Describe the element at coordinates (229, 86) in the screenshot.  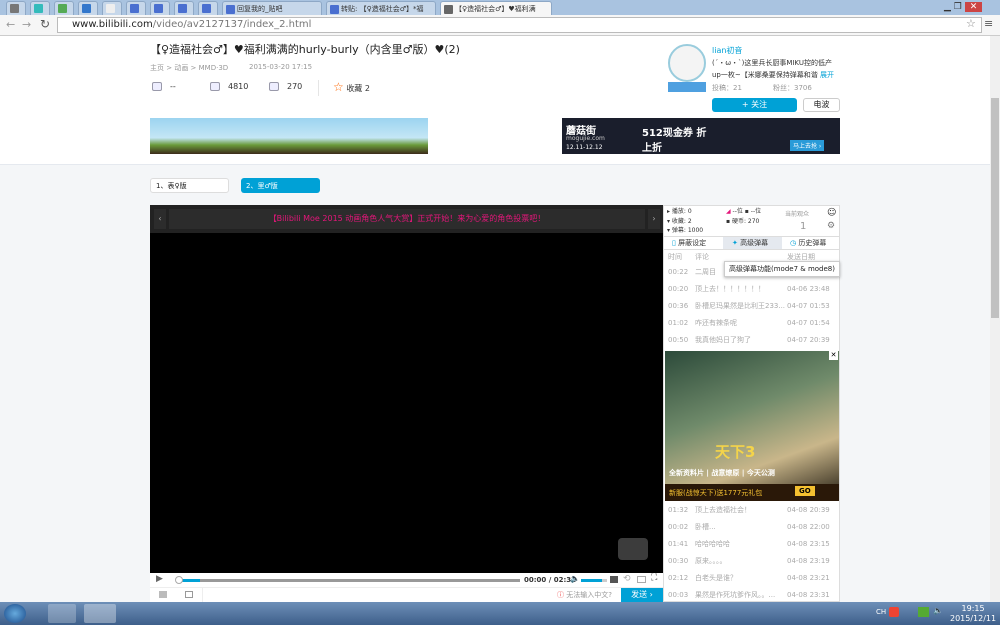
I see `danmaku-count: 4810` at that location.